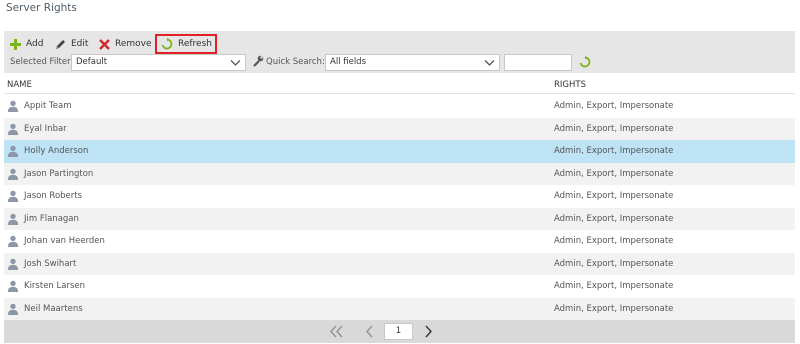 The height and width of the screenshot is (344, 800). What do you see at coordinates (399, 128) in the screenshot?
I see `table-row: Eyal Inbar Admin, Export, Impersonate` at bounding box center [399, 128].